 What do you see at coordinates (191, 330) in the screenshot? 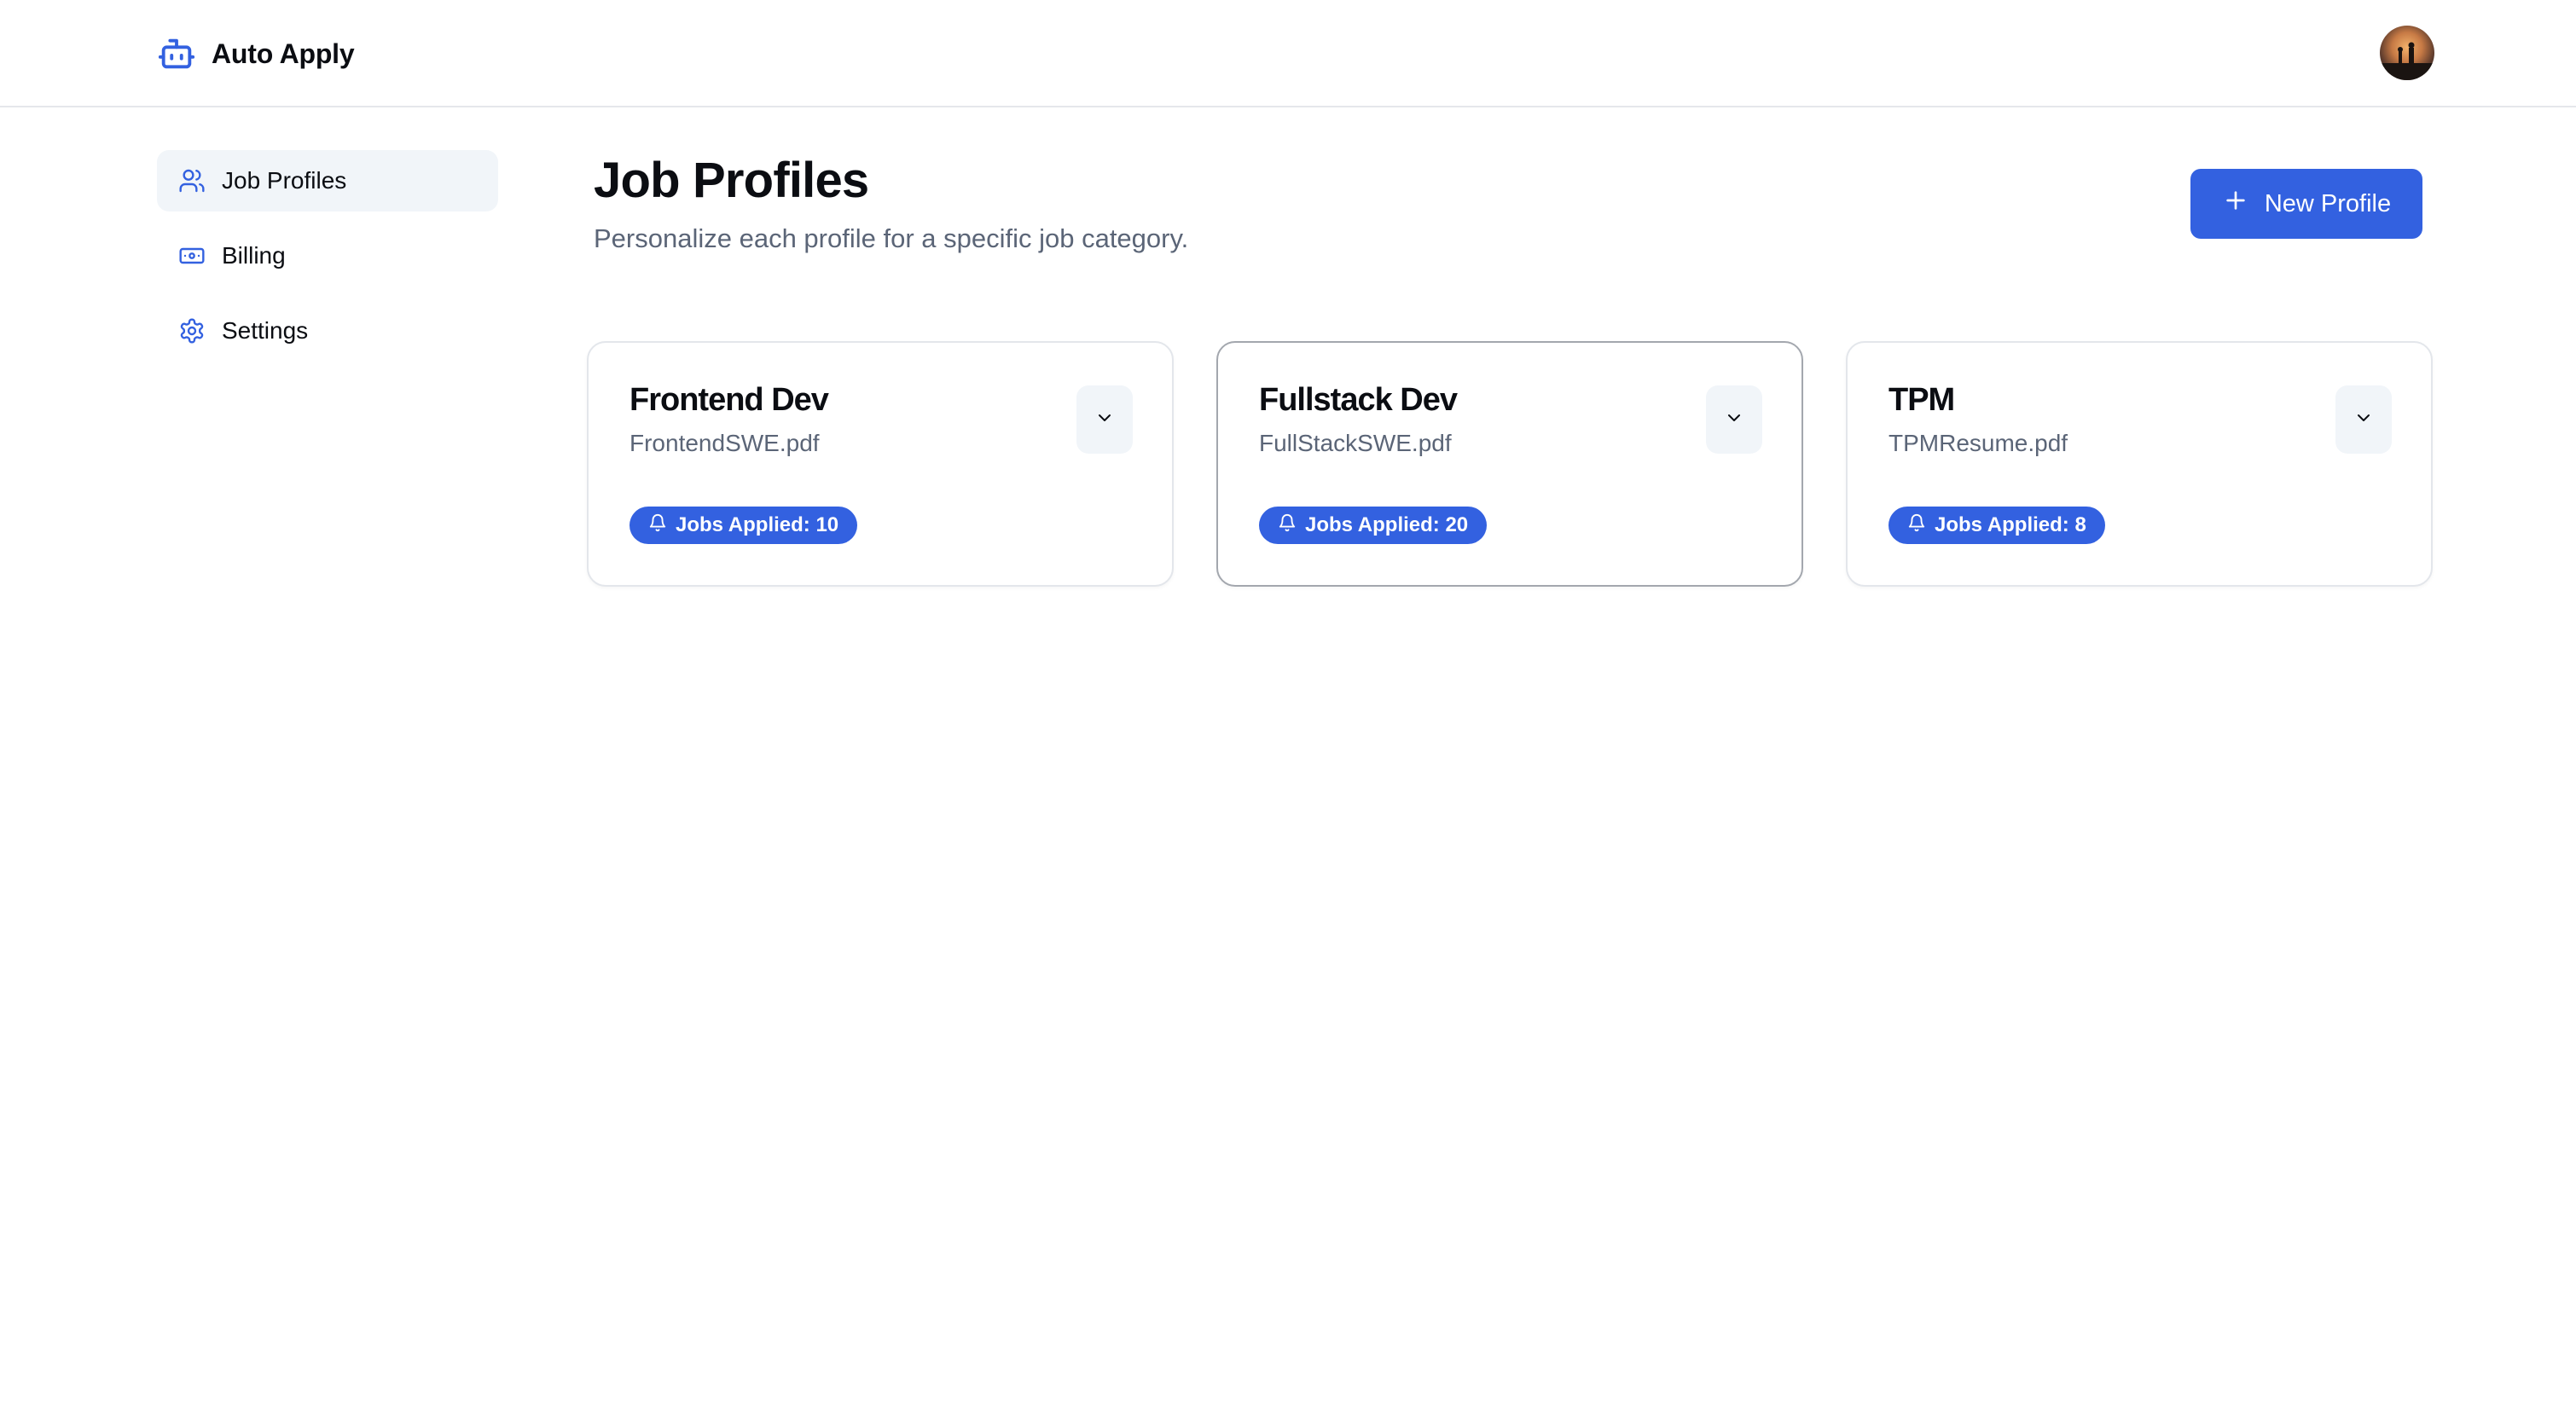
I see `gear-icon` at bounding box center [191, 330].